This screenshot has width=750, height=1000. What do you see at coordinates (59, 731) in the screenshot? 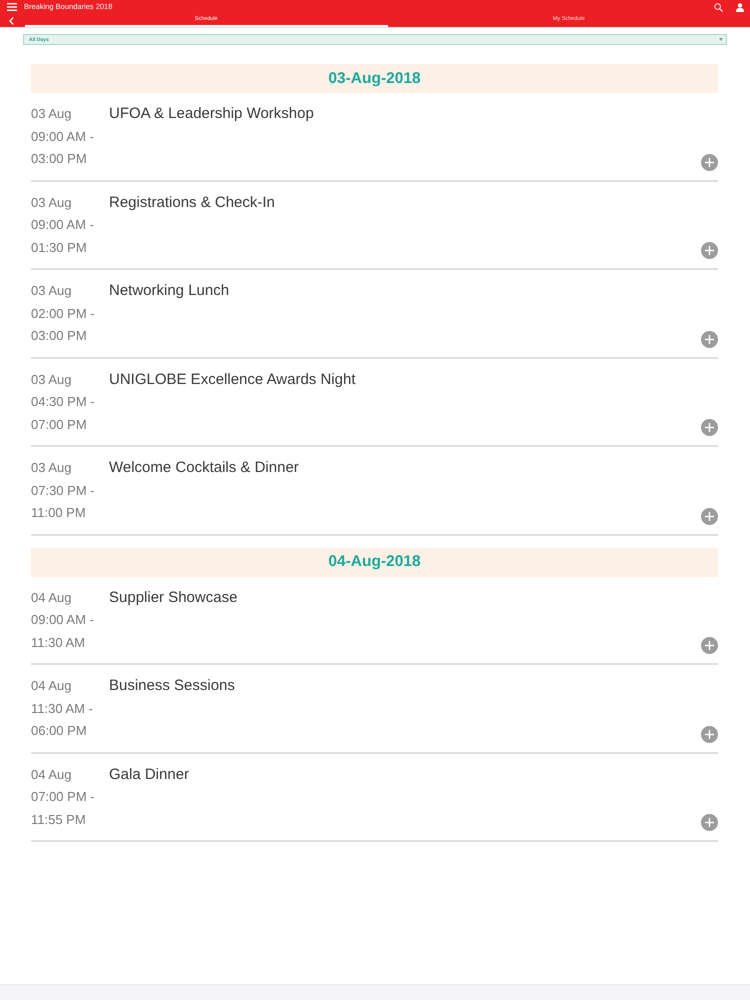
I see `session-end-time: 06:00 PM` at bounding box center [59, 731].